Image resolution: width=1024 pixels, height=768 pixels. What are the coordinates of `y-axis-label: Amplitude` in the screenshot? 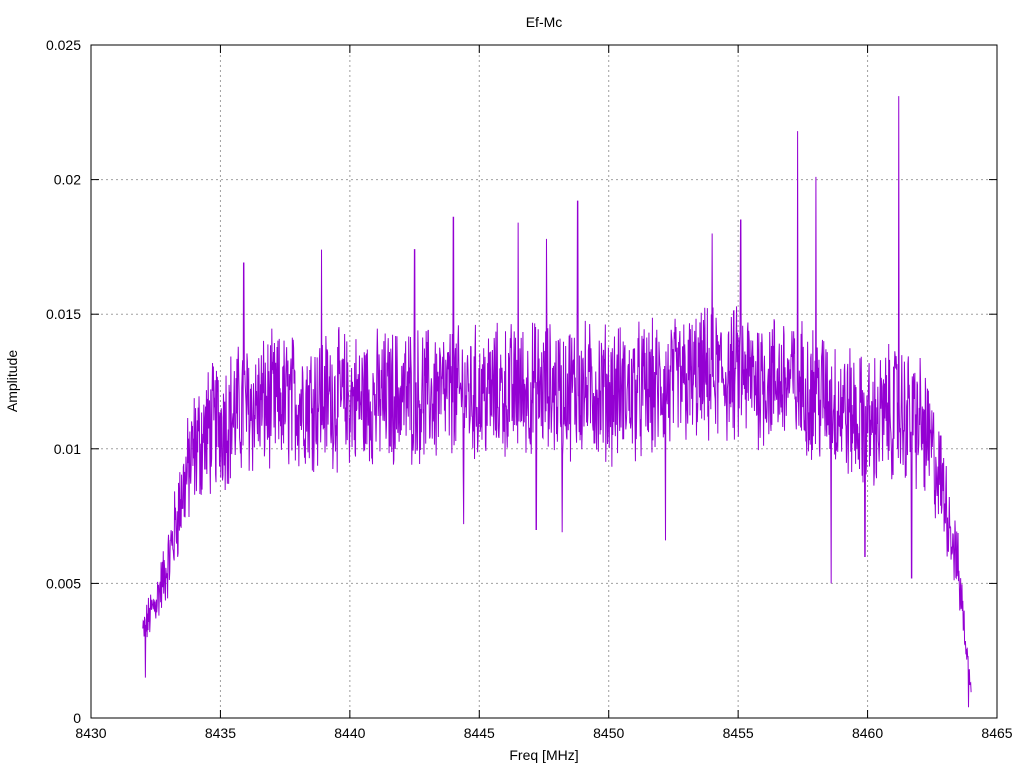 It's located at (12, 381).